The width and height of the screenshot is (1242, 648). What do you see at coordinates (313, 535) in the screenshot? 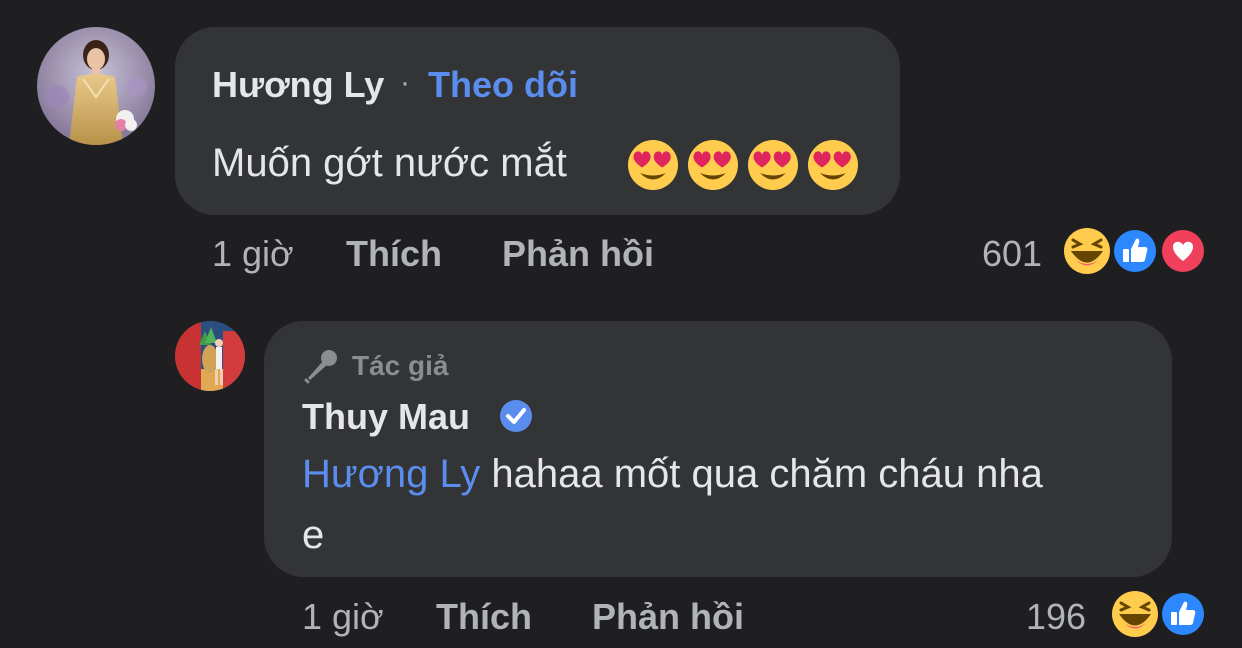
I see `reply-text-line2: e` at bounding box center [313, 535].